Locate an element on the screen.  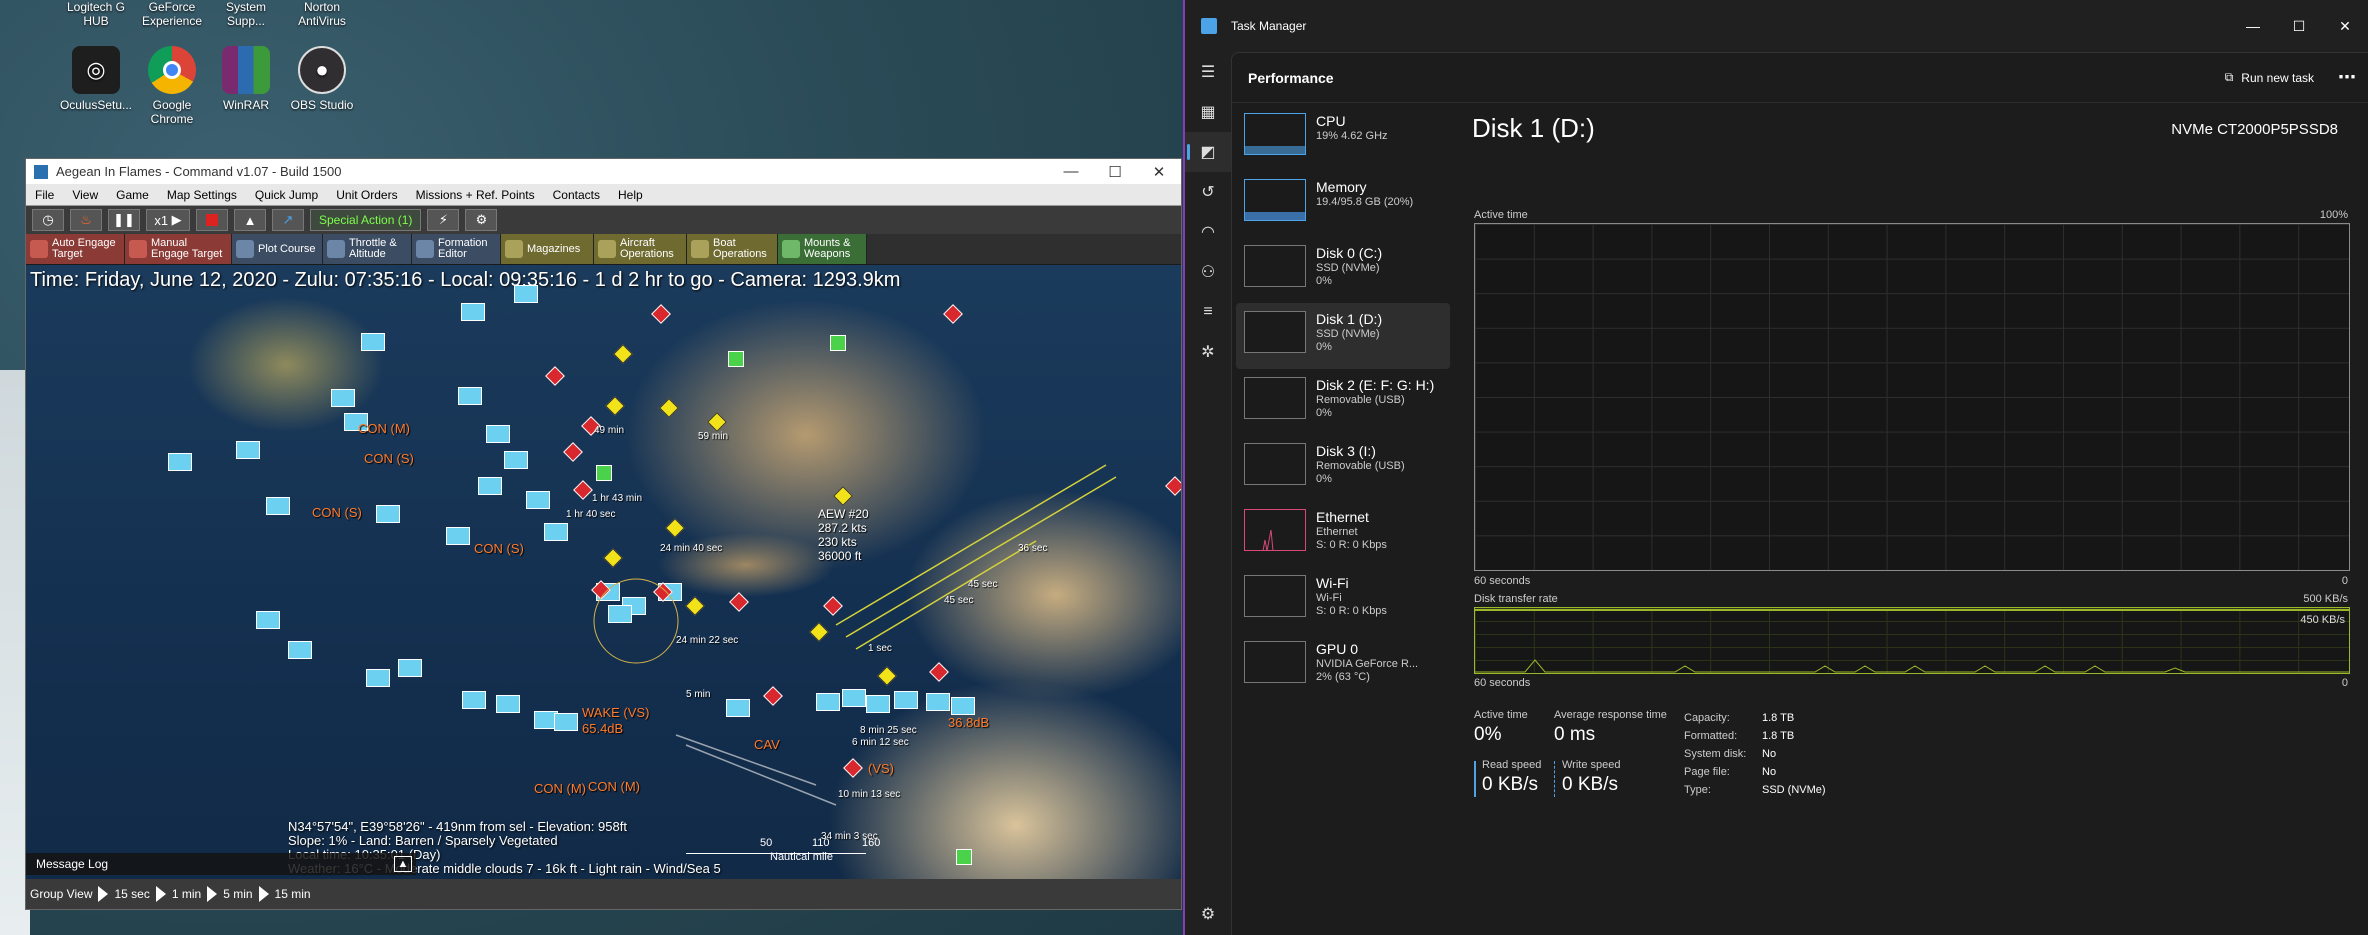
time-step-1min: 1 min is located at coordinates (186, 894).